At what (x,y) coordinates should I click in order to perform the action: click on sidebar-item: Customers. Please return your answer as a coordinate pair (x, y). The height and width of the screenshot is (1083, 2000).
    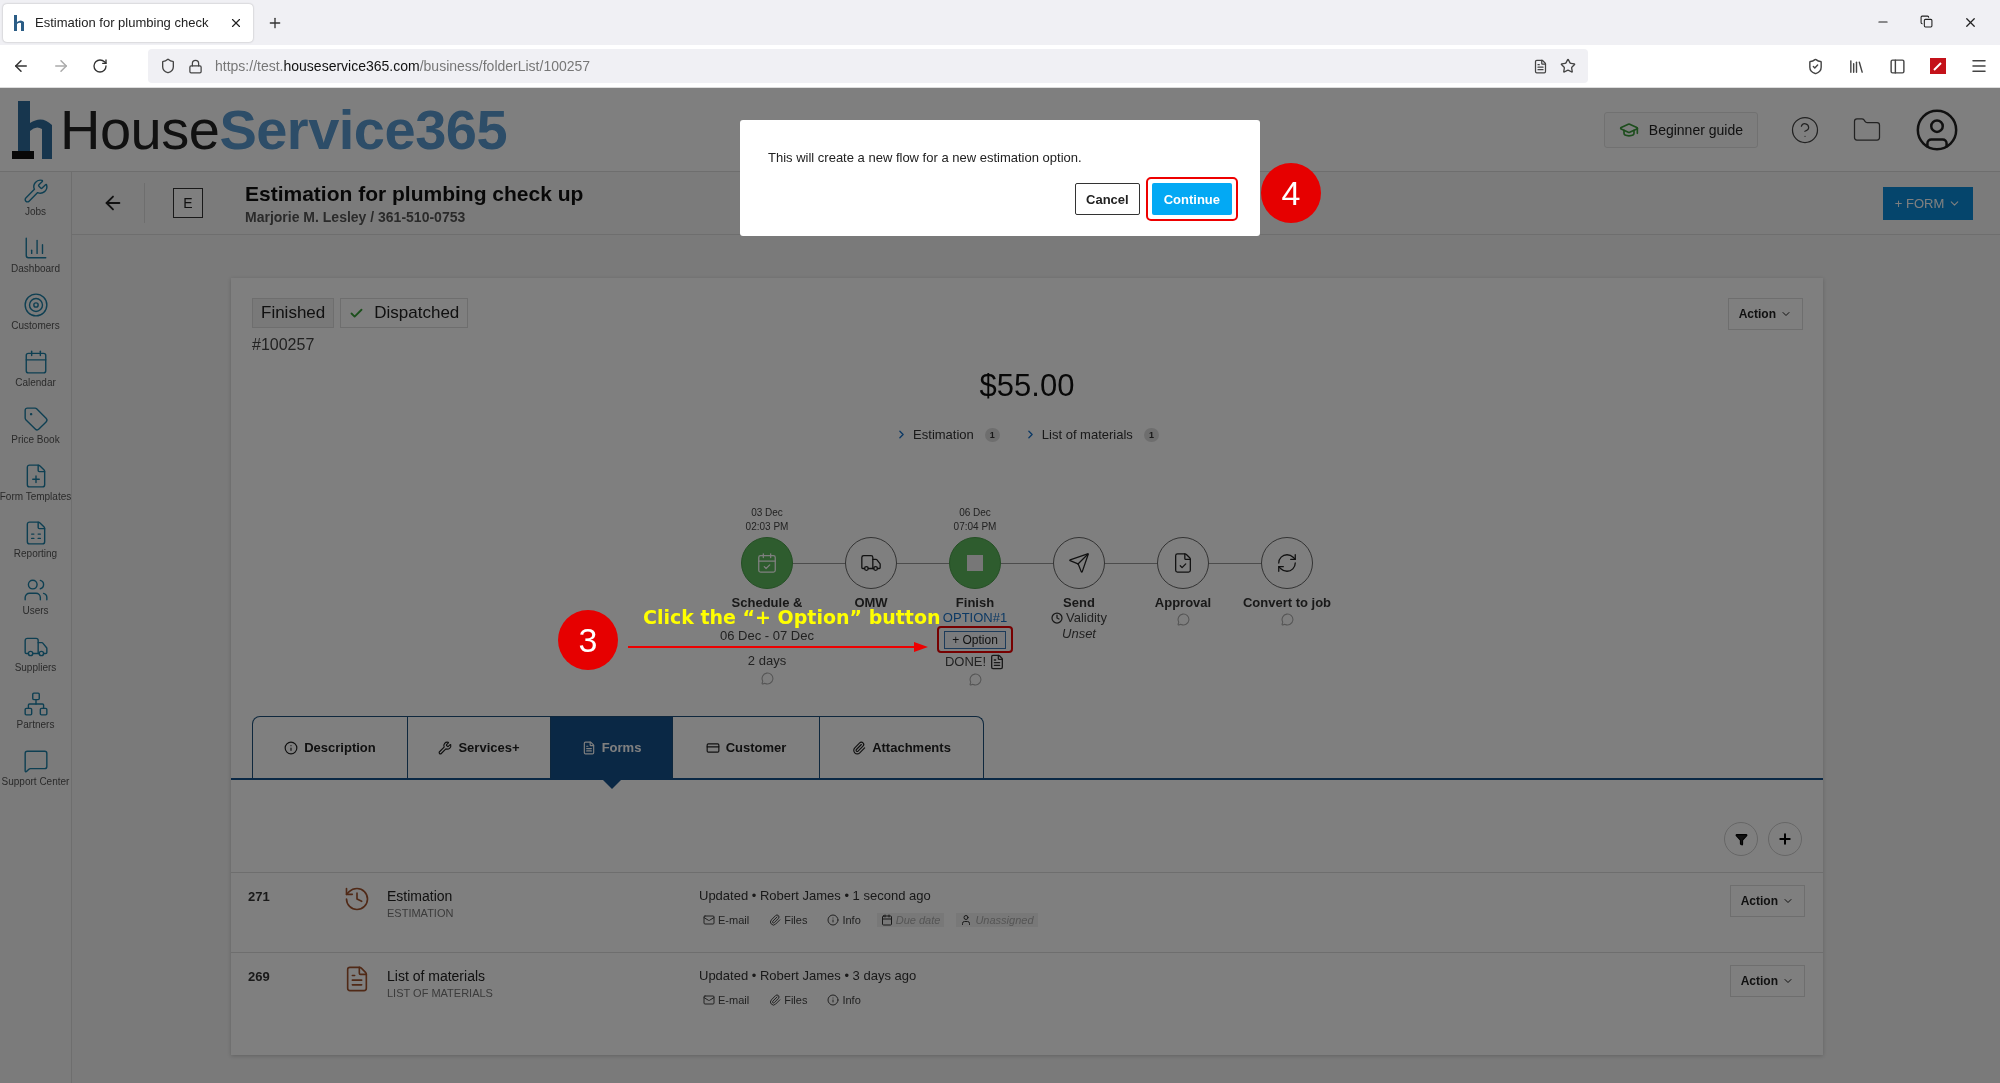
    Looking at the image, I should click on (36, 320).